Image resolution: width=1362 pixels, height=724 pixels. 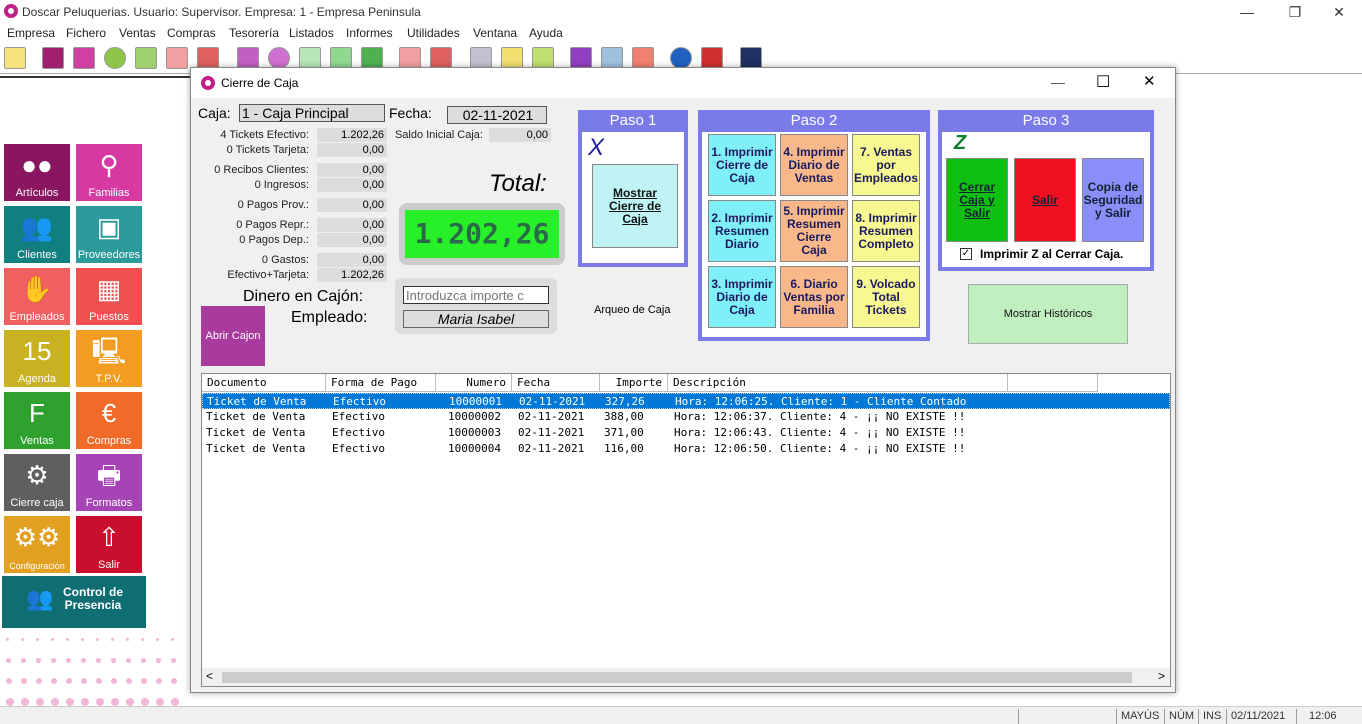 What do you see at coordinates (814, 165) in the screenshot?
I see `paso2-button-2: 4. Imprimir Diario de Ventas` at bounding box center [814, 165].